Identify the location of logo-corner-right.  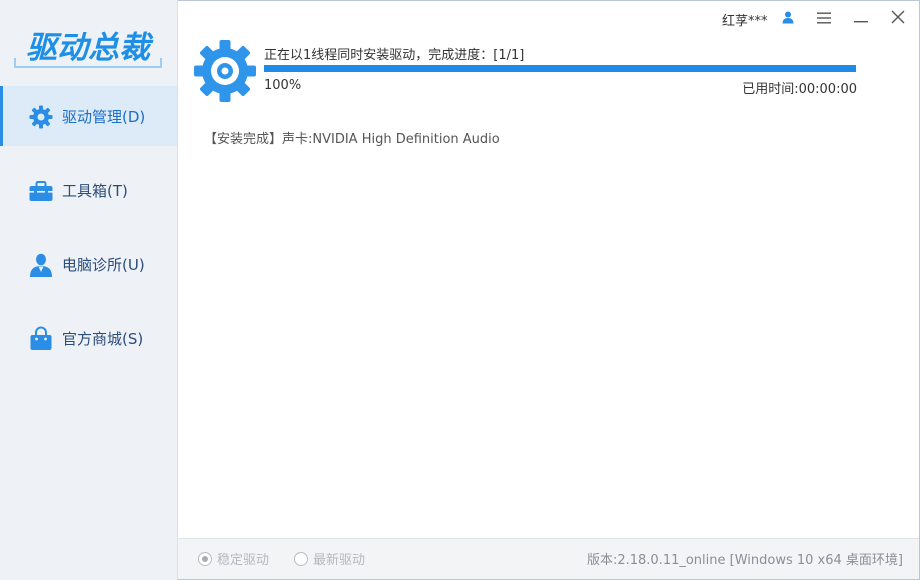
(161, 63).